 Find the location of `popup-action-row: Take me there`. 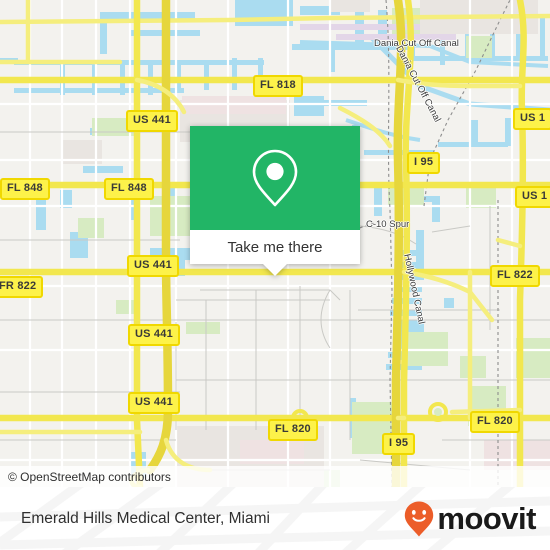

popup-action-row: Take me there is located at coordinates (275, 247).